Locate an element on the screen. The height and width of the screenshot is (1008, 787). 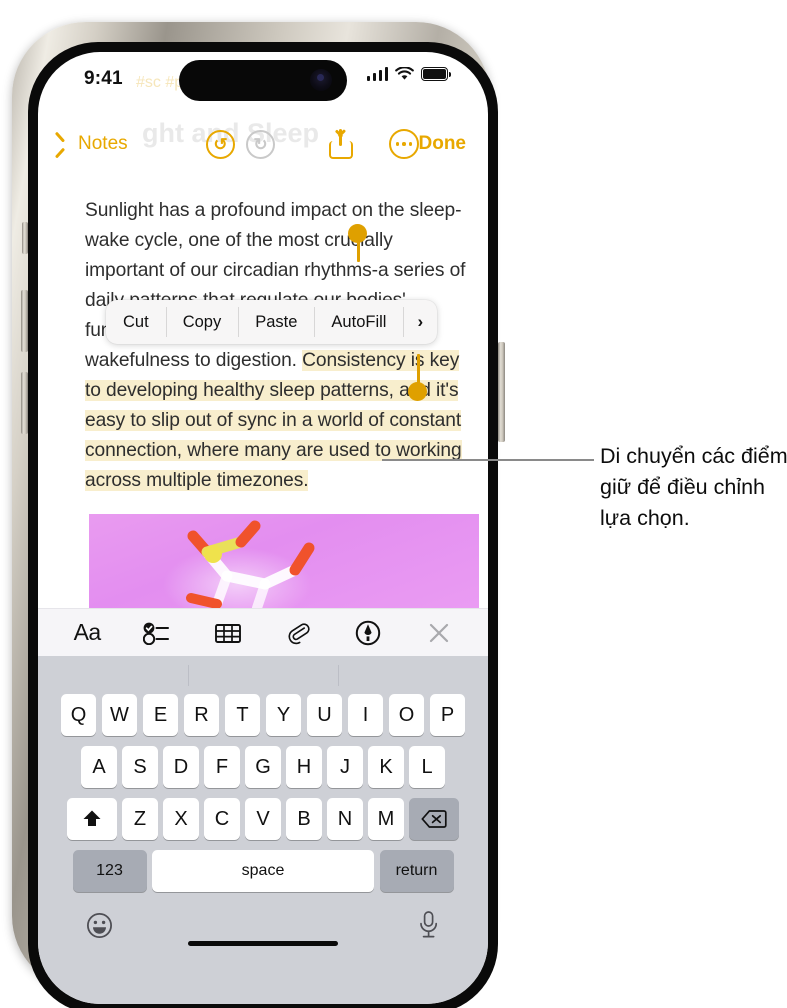
attachment-paperclip-icon is located at coordinates (299, 633).